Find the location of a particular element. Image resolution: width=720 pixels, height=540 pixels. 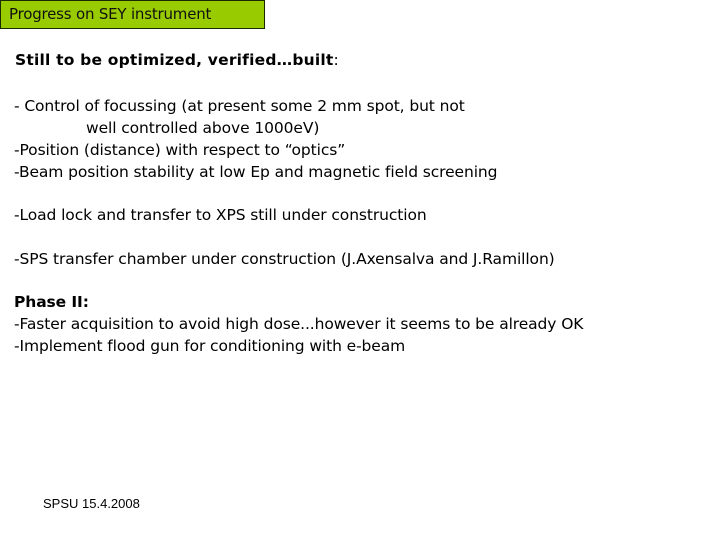

section-heading-colon: : is located at coordinates (336, 60).